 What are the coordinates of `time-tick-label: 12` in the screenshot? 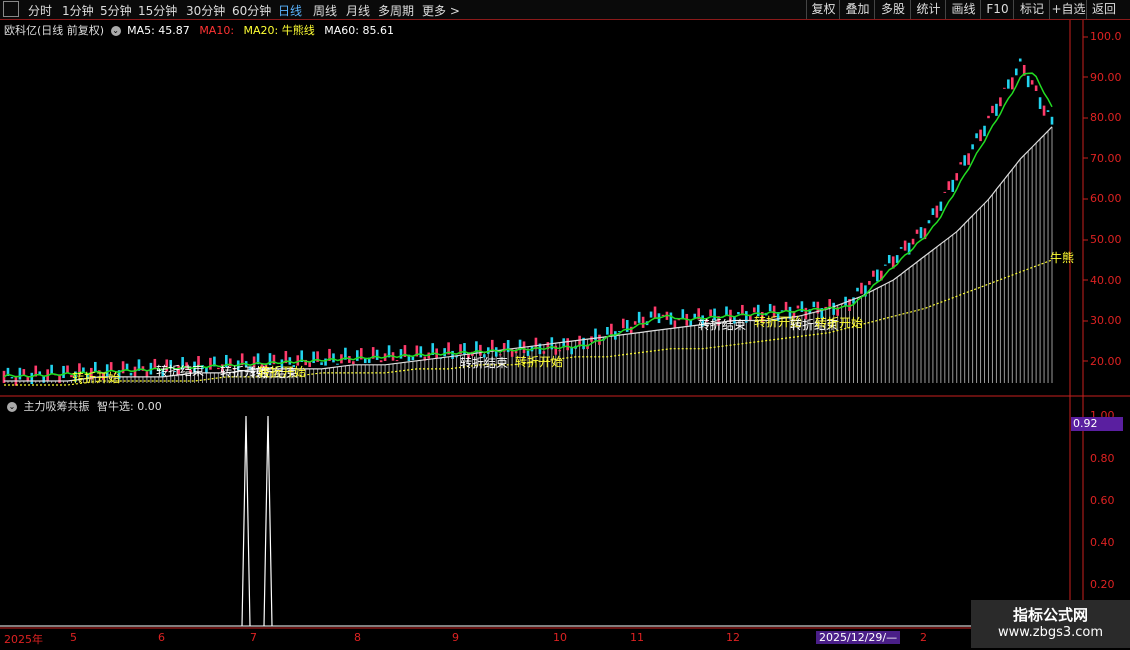 It's located at (733, 637).